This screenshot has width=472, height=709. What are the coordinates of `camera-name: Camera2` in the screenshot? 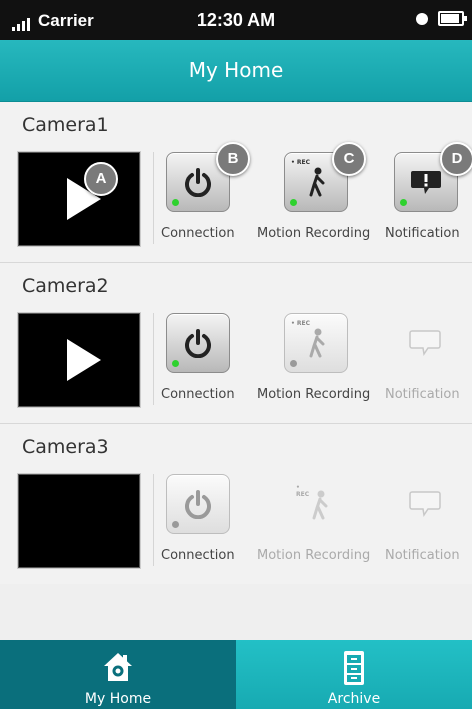 It's located at (65, 286).